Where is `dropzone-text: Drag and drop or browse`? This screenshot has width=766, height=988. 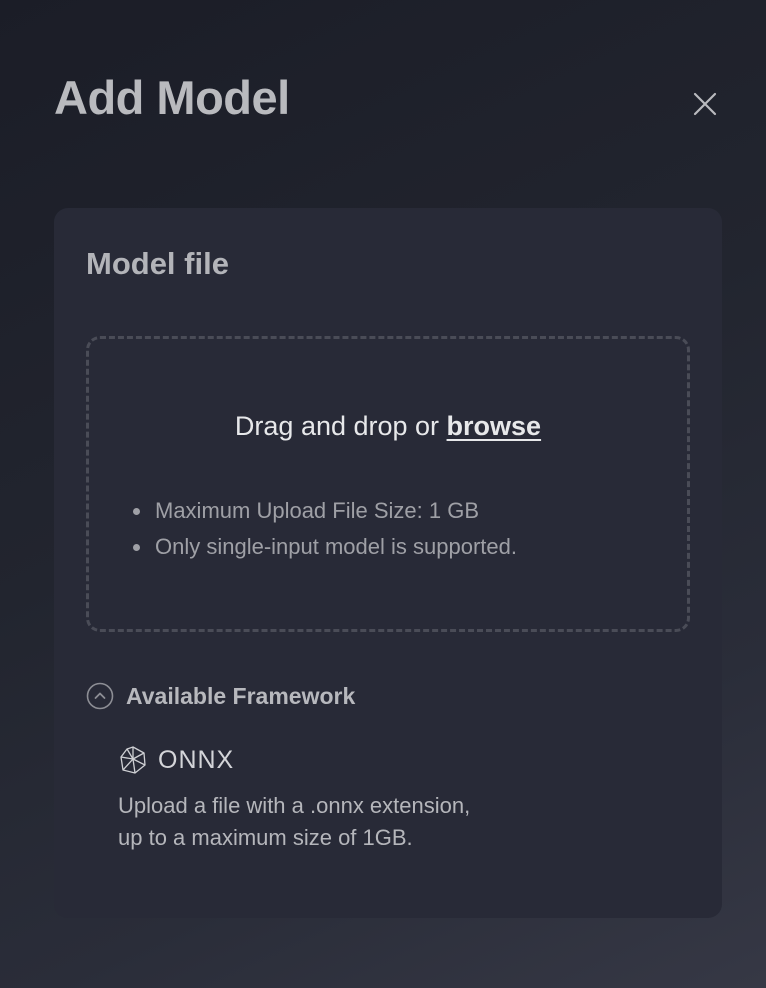 dropzone-text: Drag and drop or browse is located at coordinates (388, 426).